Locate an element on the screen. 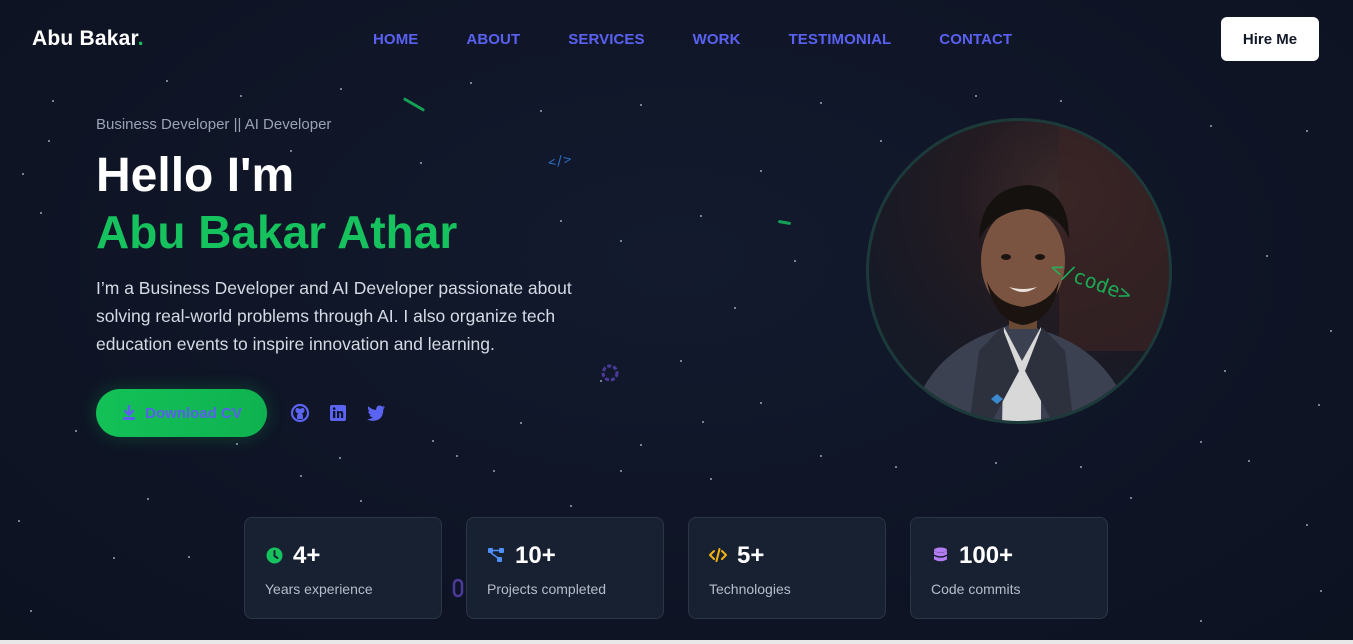 Image resolution: width=1353 pixels, height=644 pixels. stat-card-experience: 4+ Years experience is located at coordinates (343, 568).